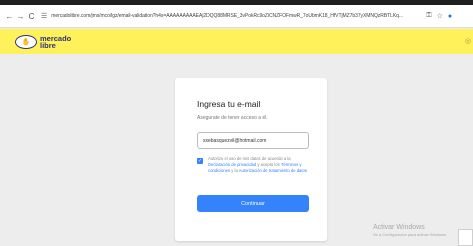  What do you see at coordinates (44, 16) in the screenshot?
I see `tune-icon: ☰` at bounding box center [44, 16].